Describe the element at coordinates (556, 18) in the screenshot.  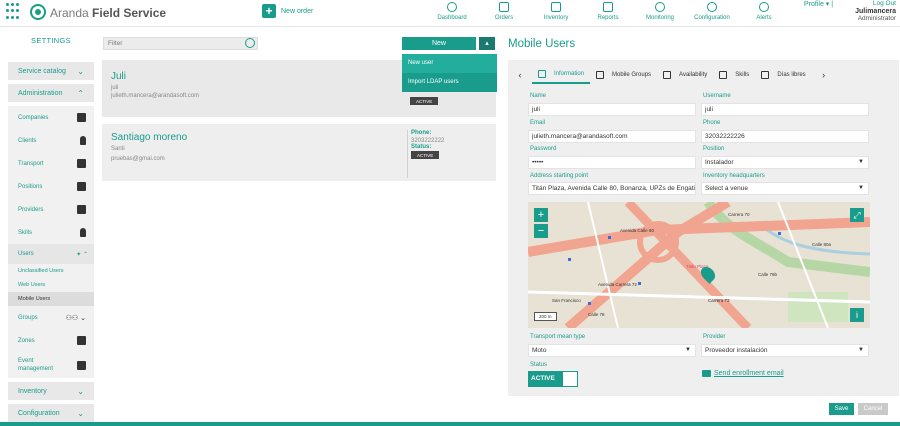
I see `nav-label: Inventory` at that location.